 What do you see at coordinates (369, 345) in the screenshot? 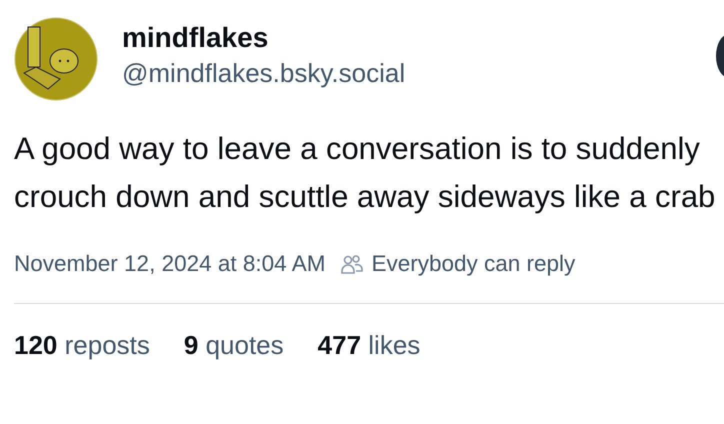
I see `stat-link: 477 likes` at bounding box center [369, 345].